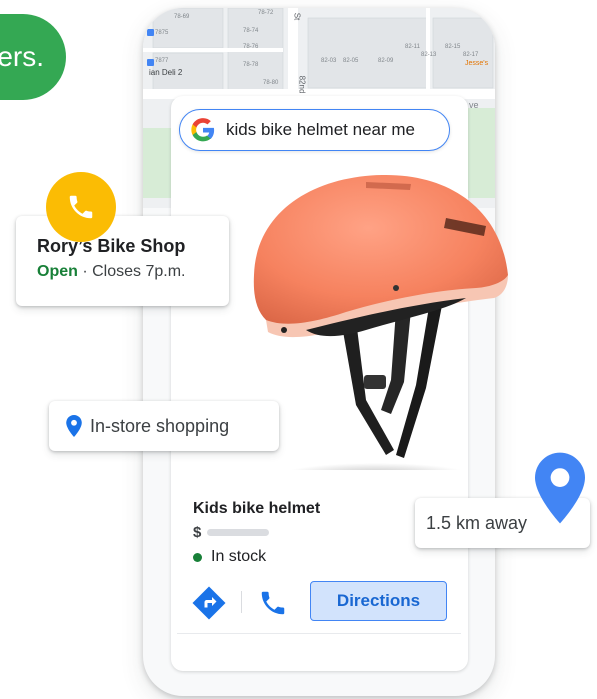 This screenshot has height=699, width=597. What do you see at coordinates (111, 246) in the screenshot?
I see `store-name: Rory’s Bike Shop` at bounding box center [111, 246].